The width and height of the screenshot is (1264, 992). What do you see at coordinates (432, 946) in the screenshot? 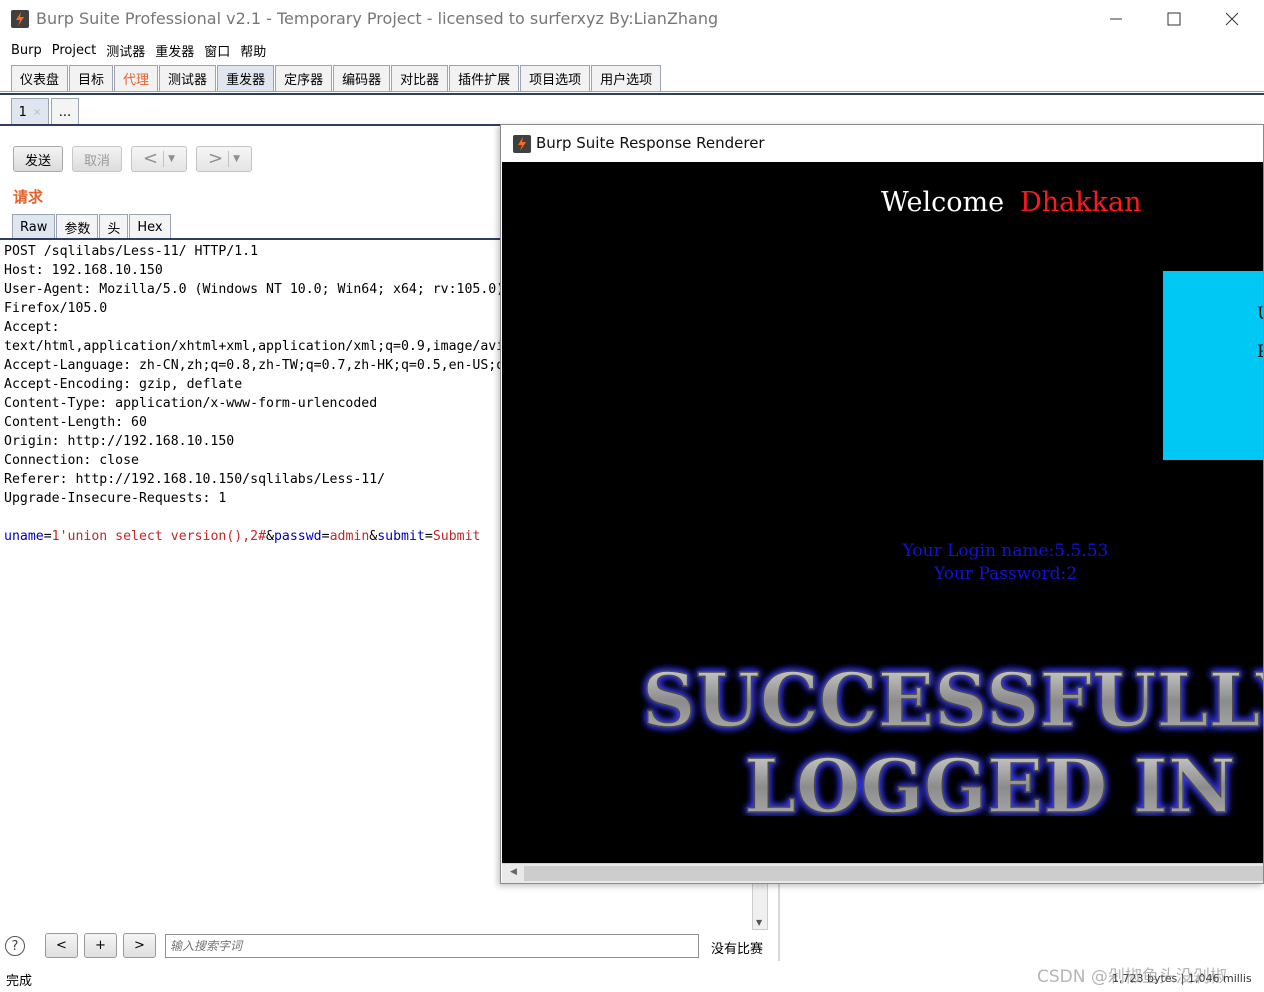
I see `search-input` at bounding box center [432, 946].